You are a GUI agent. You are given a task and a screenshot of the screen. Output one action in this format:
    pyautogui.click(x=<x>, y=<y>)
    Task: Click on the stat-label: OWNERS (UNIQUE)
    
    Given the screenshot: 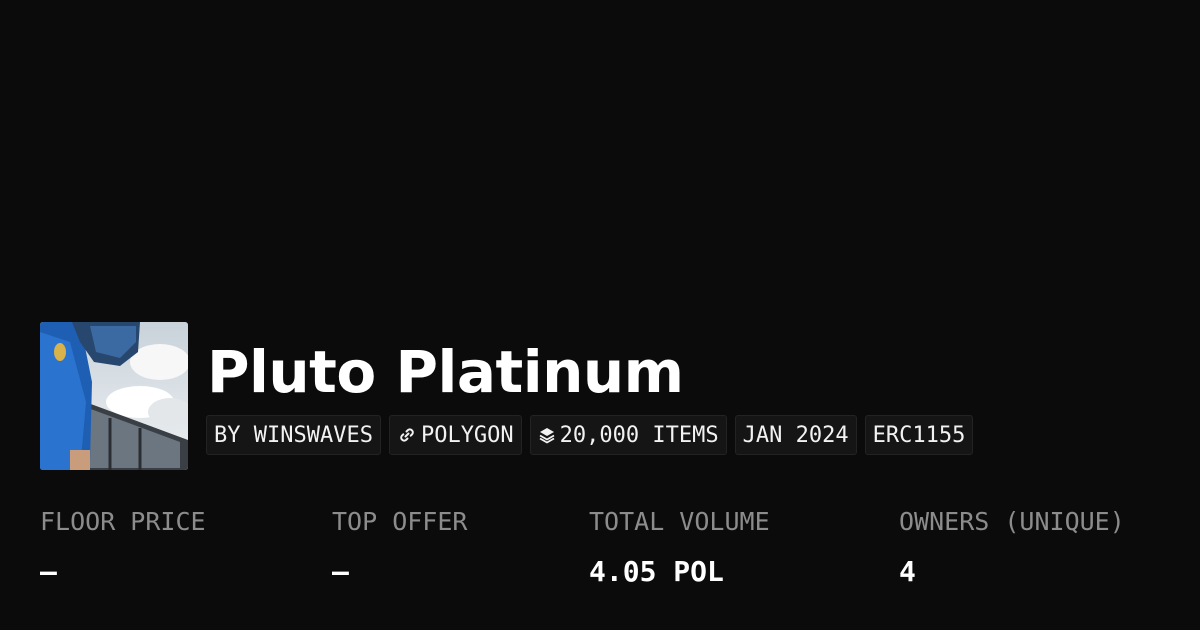 What is the action you would take?
    pyautogui.click(x=1012, y=521)
    